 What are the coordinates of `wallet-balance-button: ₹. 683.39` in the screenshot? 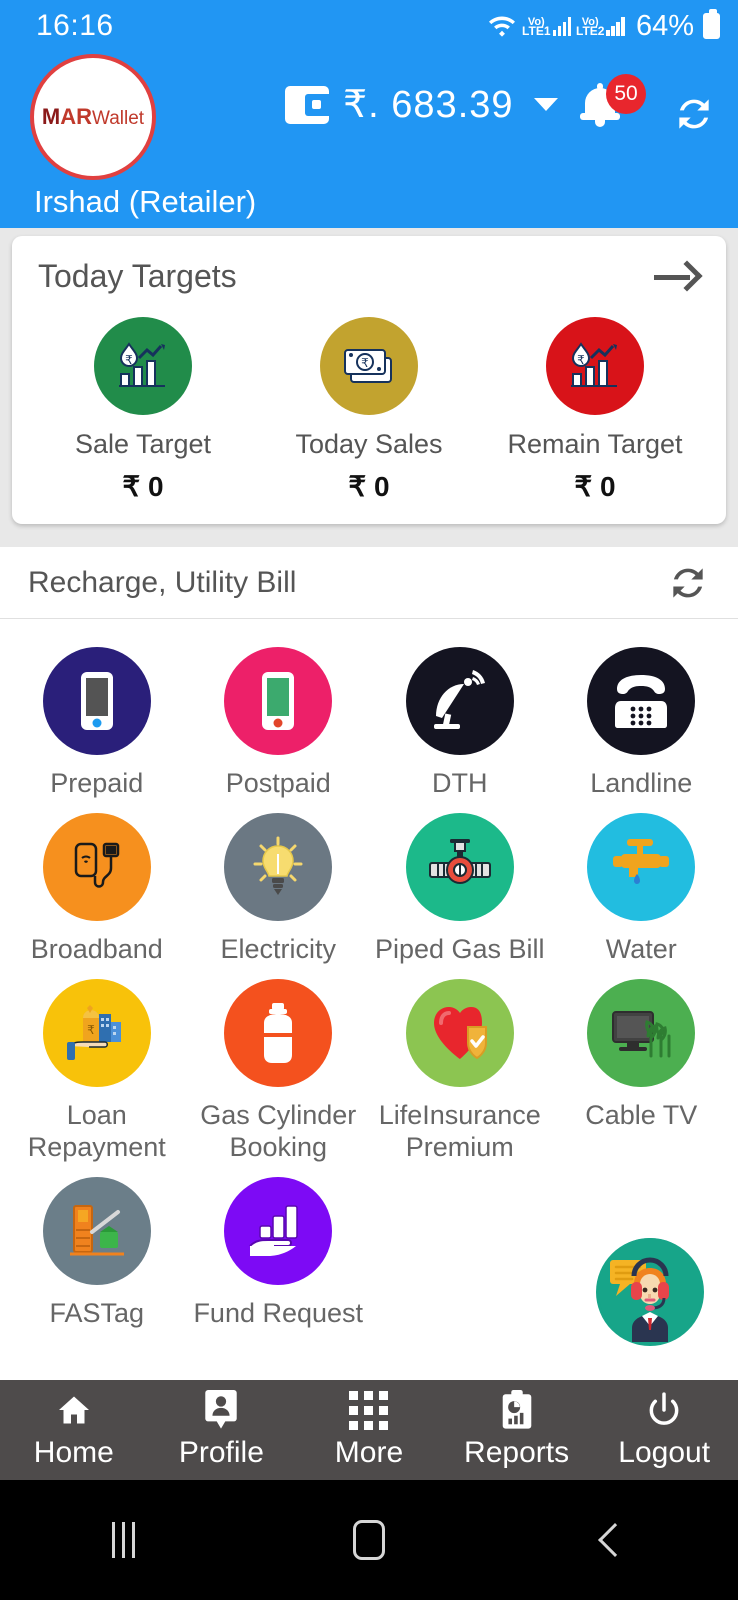 It's located at (421, 104).